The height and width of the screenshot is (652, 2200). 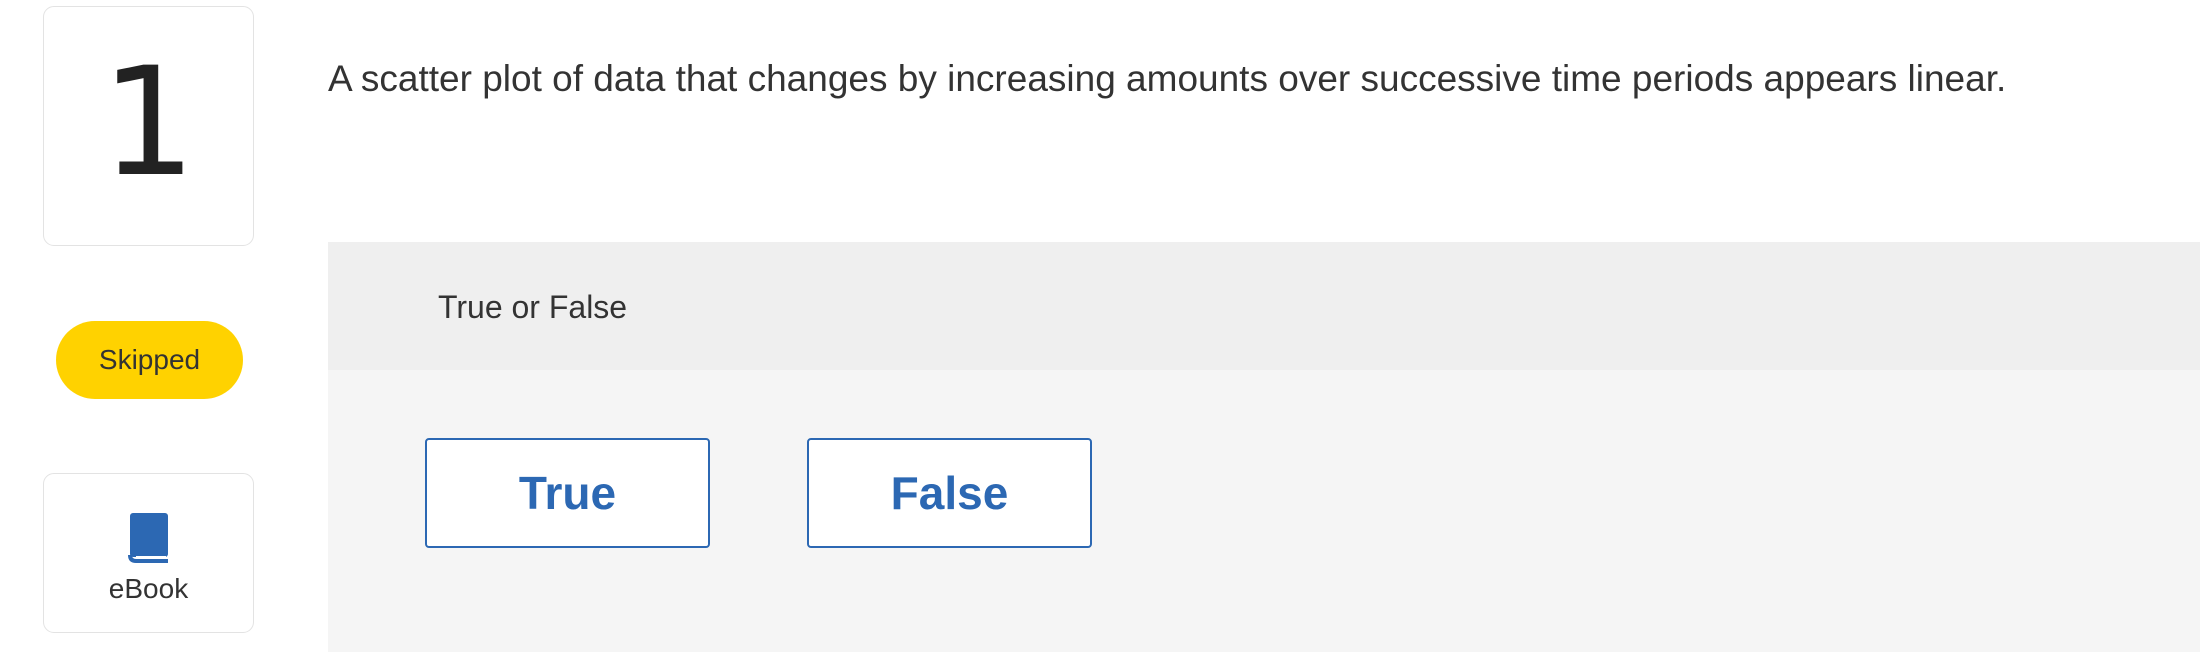 What do you see at coordinates (567, 493) in the screenshot?
I see `true-button: True` at bounding box center [567, 493].